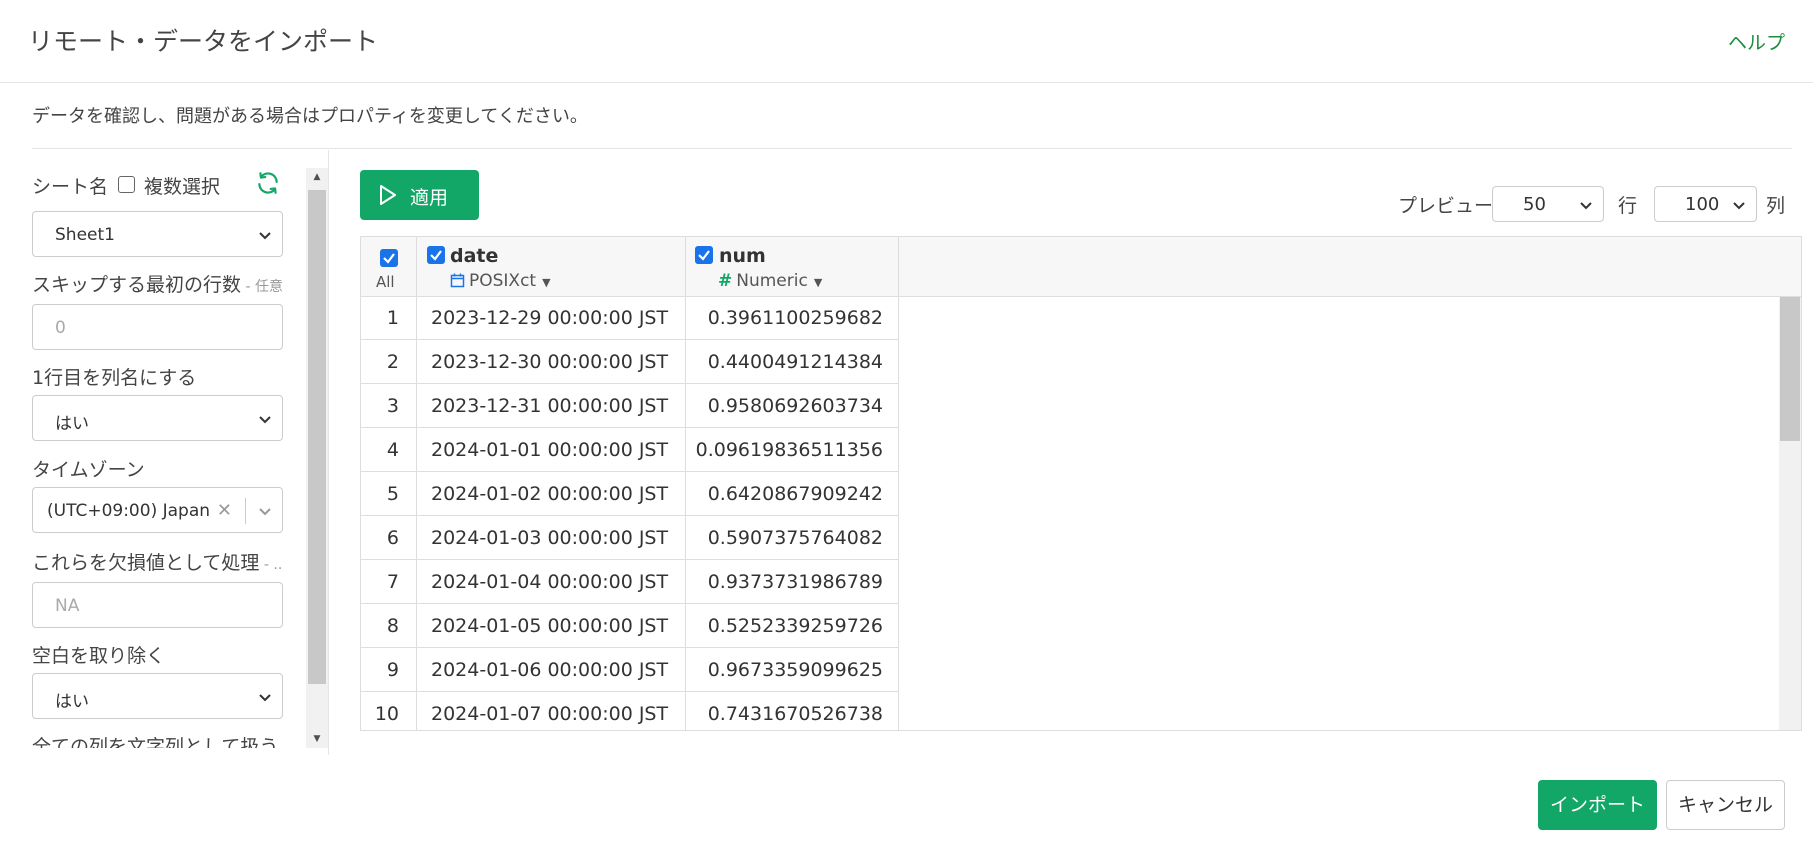  What do you see at coordinates (795, 582) in the screenshot?
I see `num-cell-text: 0.9373731986789` at bounding box center [795, 582].